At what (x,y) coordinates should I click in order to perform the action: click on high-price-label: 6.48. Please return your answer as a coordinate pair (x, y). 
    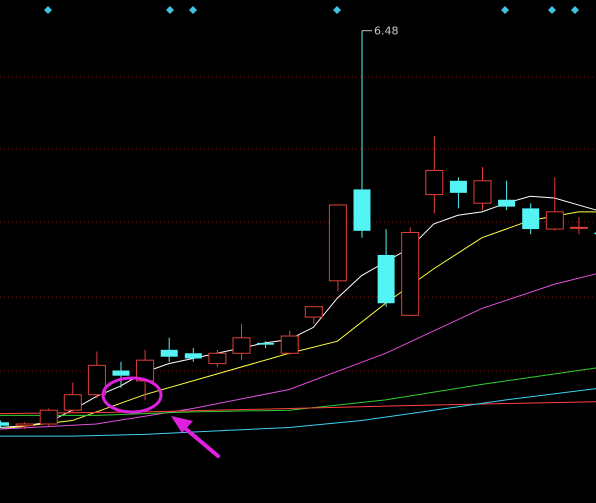
    Looking at the image, I should click on (386, 31).